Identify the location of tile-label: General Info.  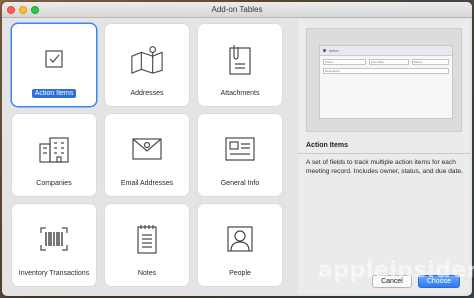
(240, 183).